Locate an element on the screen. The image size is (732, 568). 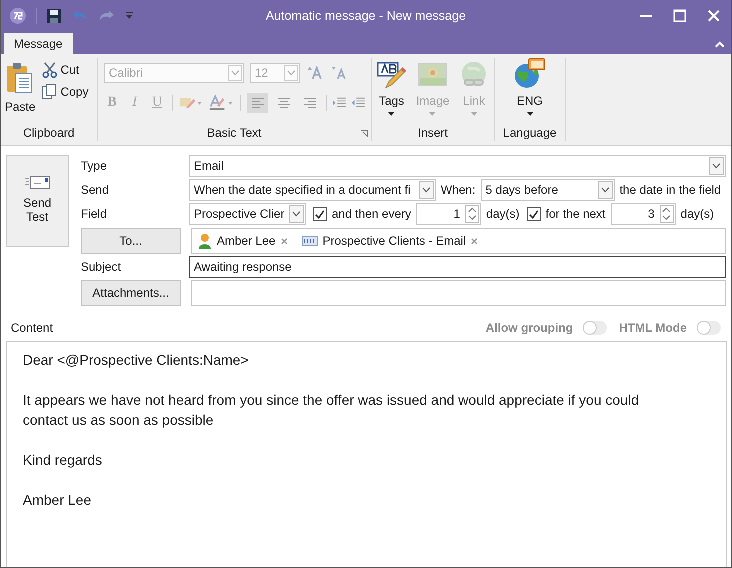
cut-button: Cut is located at coordinates (65, 70).